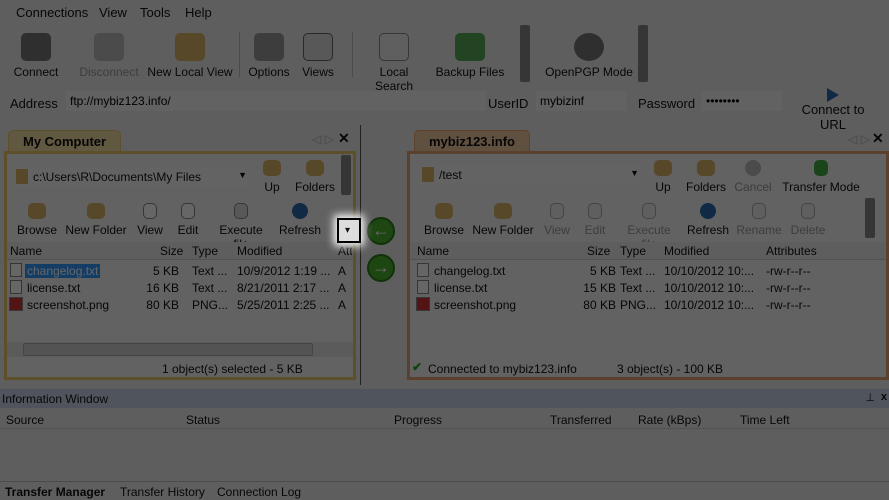 The width and height of the screenshot is (889, 500). I want to click on col-progress: Progress, so click(418, 420).